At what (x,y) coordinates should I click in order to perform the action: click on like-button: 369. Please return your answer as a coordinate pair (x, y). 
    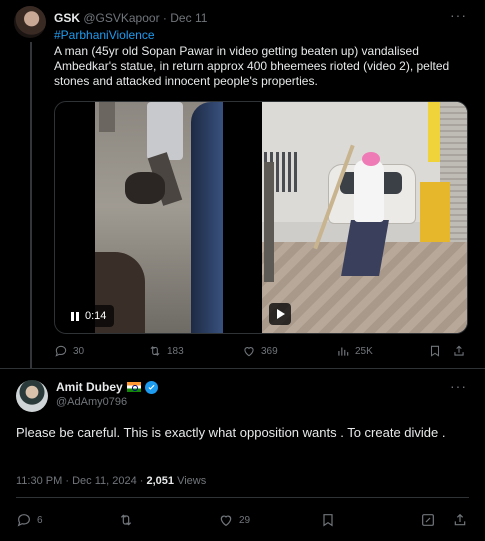
    Looking at the image, I should click on (260, 351).